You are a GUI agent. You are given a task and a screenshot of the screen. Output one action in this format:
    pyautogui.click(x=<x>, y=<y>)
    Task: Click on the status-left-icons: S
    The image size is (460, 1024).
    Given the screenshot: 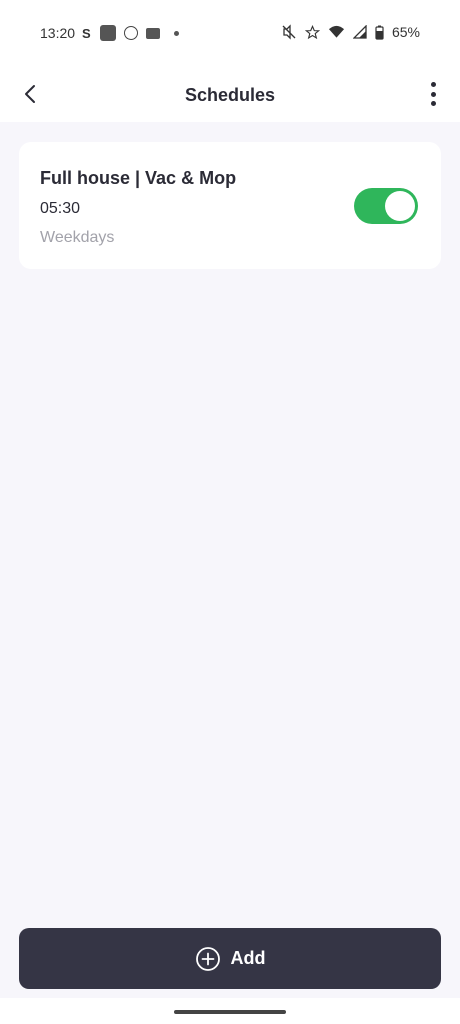 What is the action you would take?
    pyautogui.click(x=130, y=33)
    